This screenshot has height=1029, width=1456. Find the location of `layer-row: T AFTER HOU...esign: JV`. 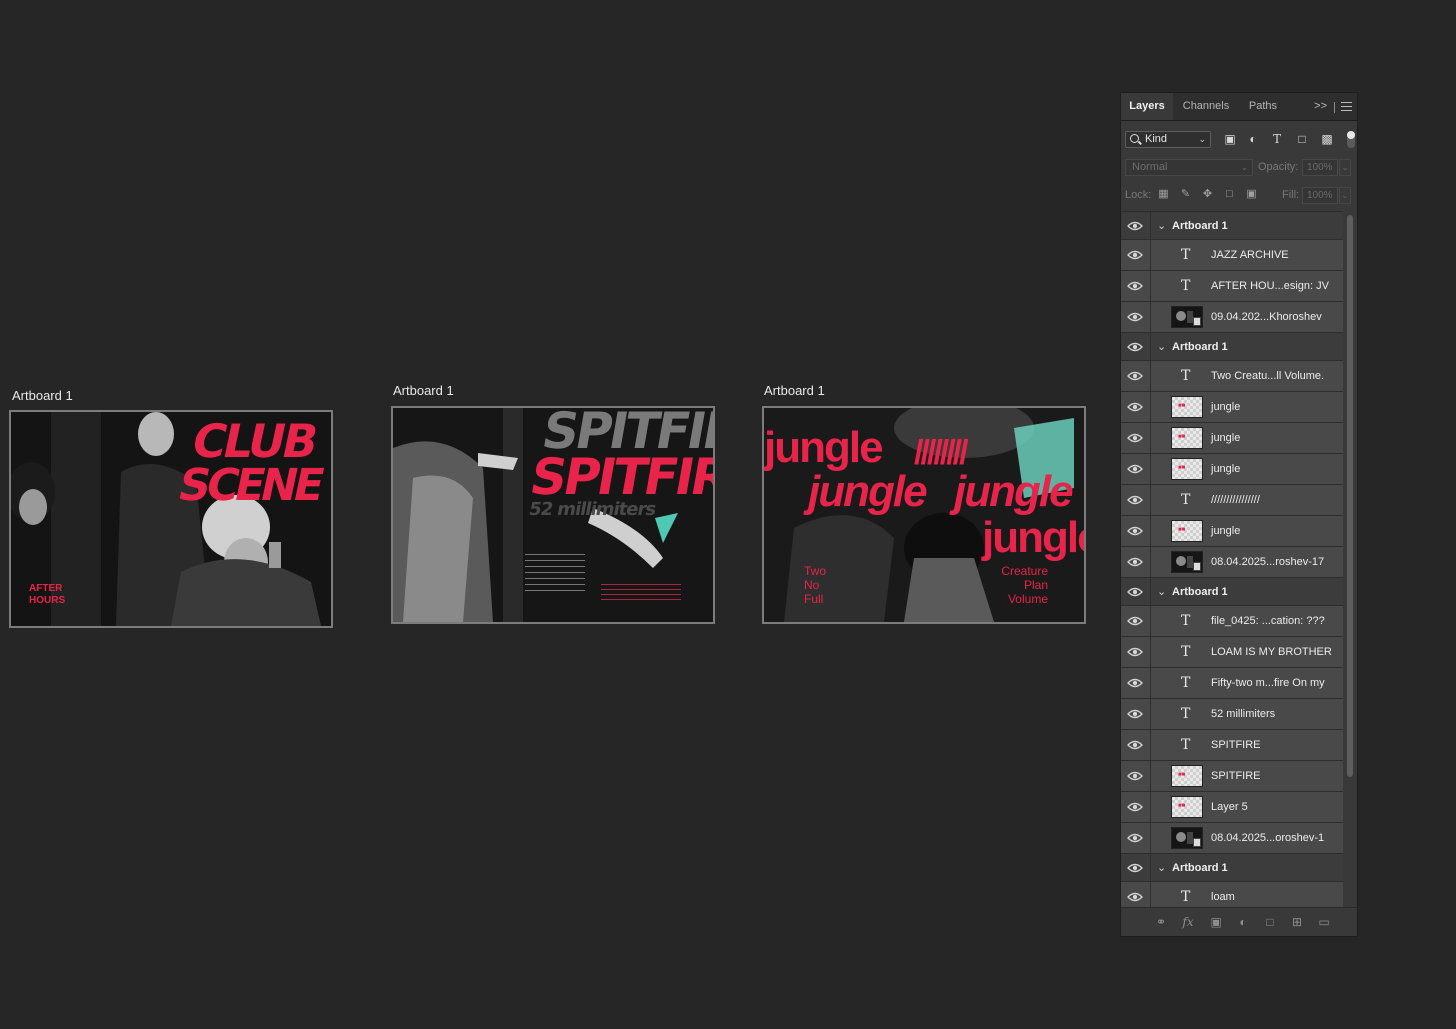

layer-row: T AFTER HOU...esign: JV is located at coordinates (1232, 286).